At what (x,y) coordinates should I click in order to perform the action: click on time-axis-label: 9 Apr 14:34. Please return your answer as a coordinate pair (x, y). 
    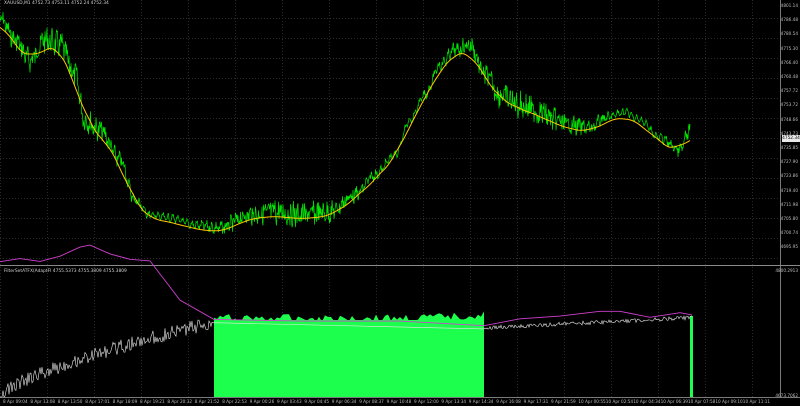
    Looking at the image, I should click on (481, 401).